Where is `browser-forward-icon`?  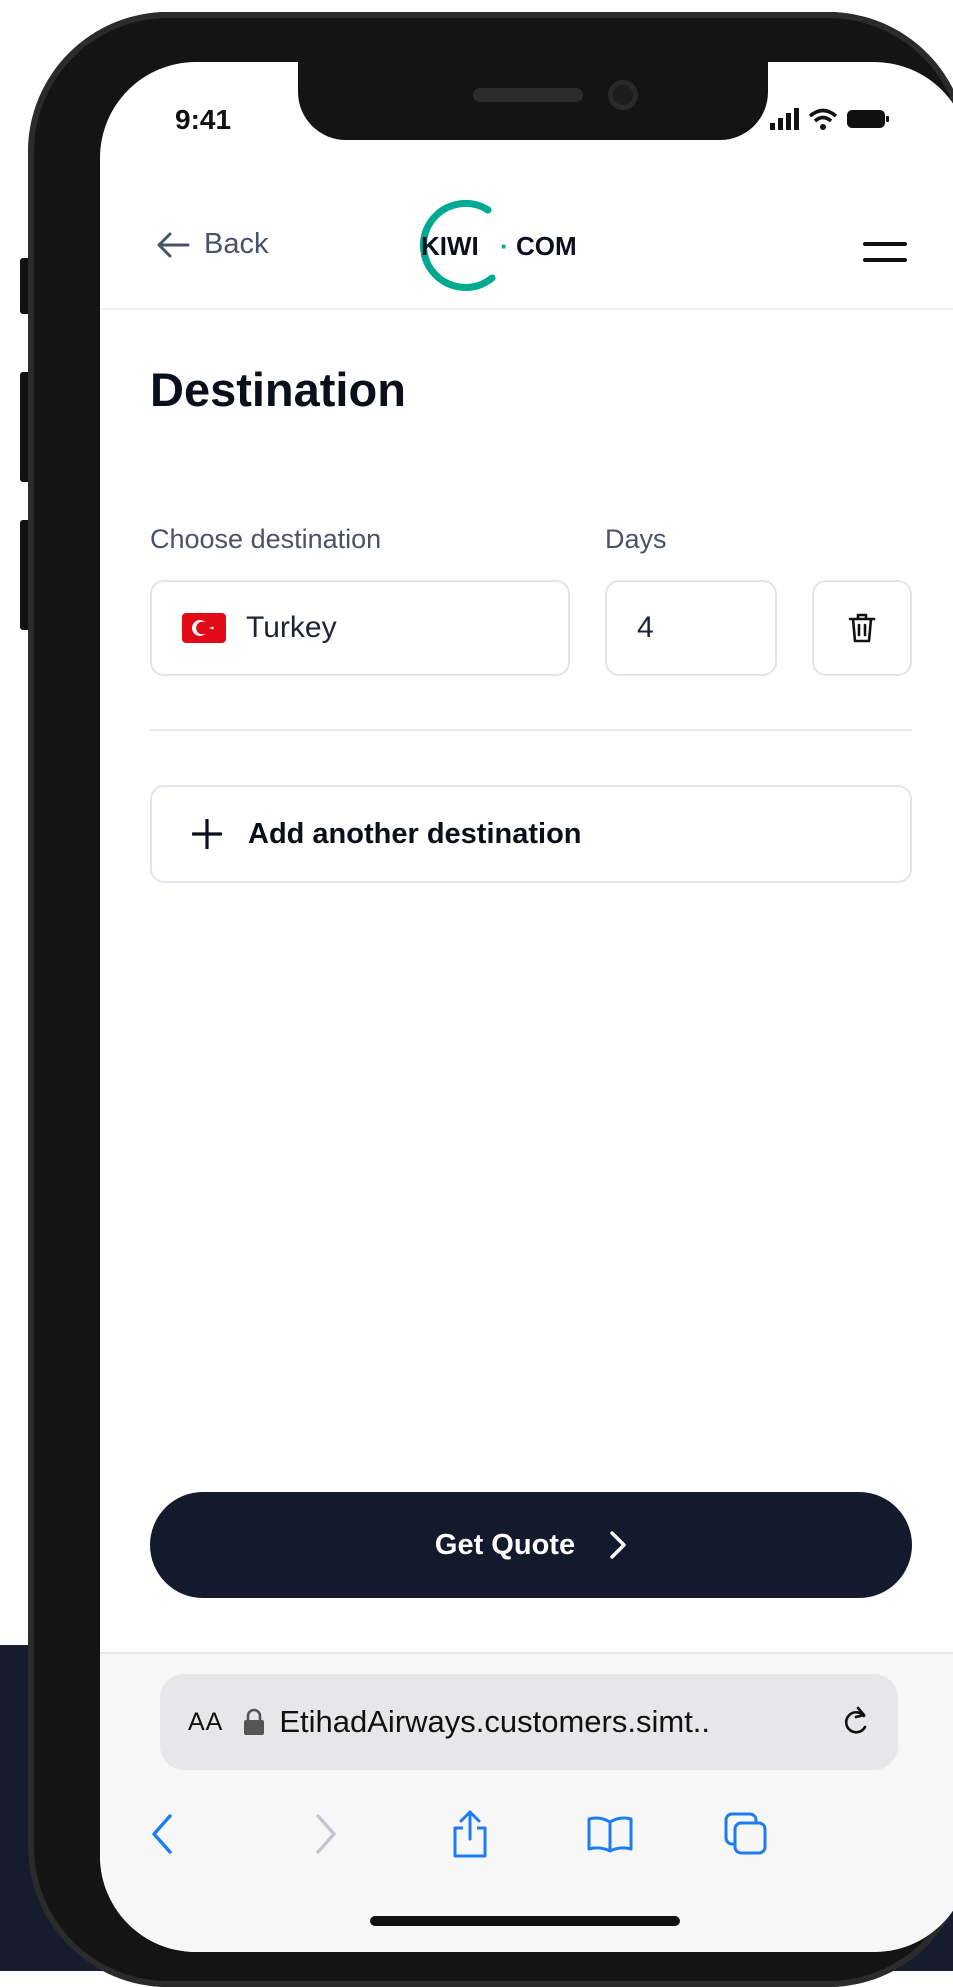
browser-forward-icon is located at coordinates (326, 1834).